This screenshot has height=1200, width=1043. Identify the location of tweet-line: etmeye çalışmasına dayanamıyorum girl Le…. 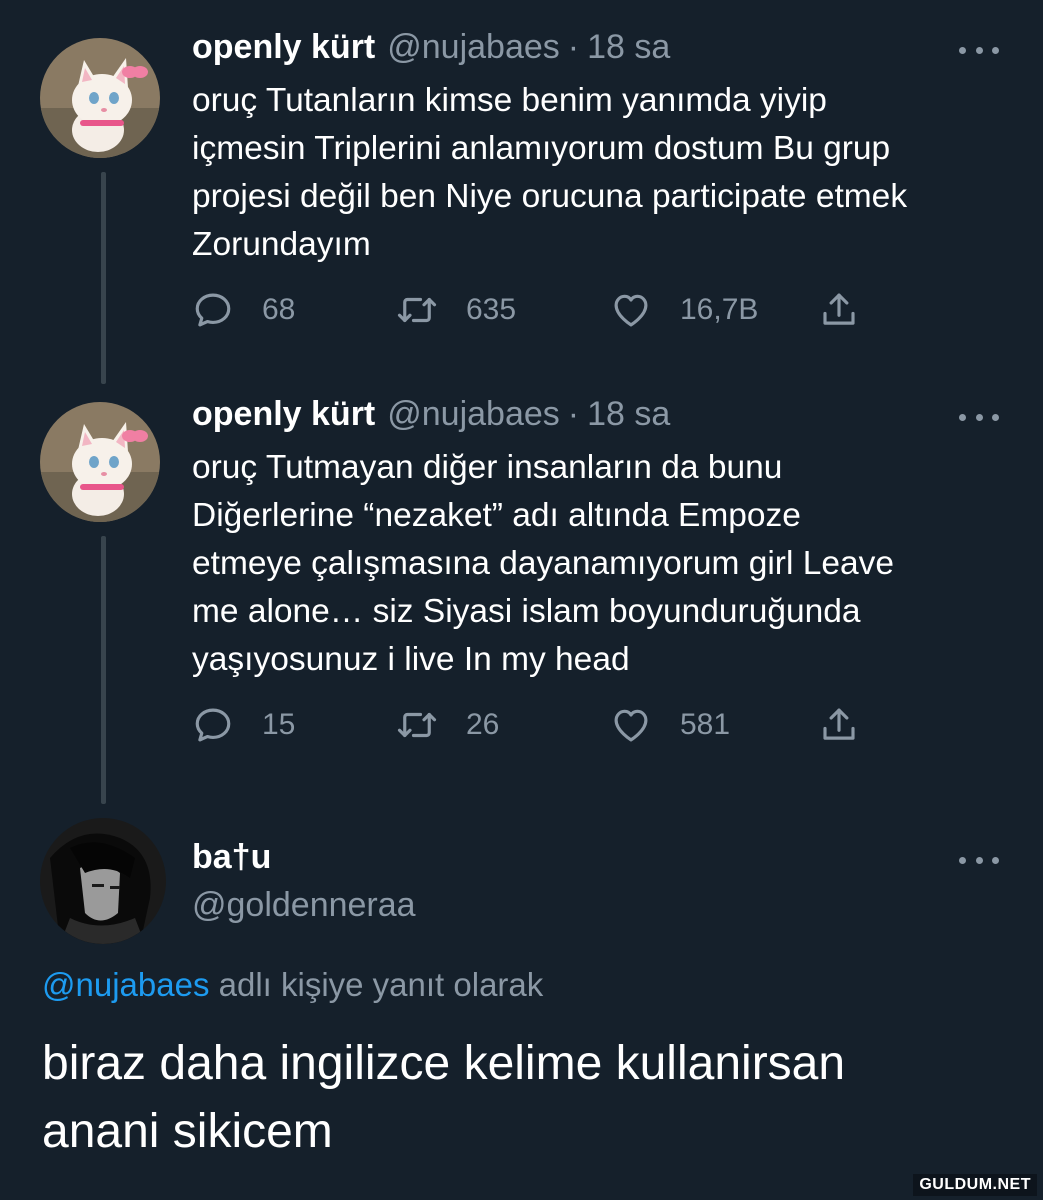
(543, 563).